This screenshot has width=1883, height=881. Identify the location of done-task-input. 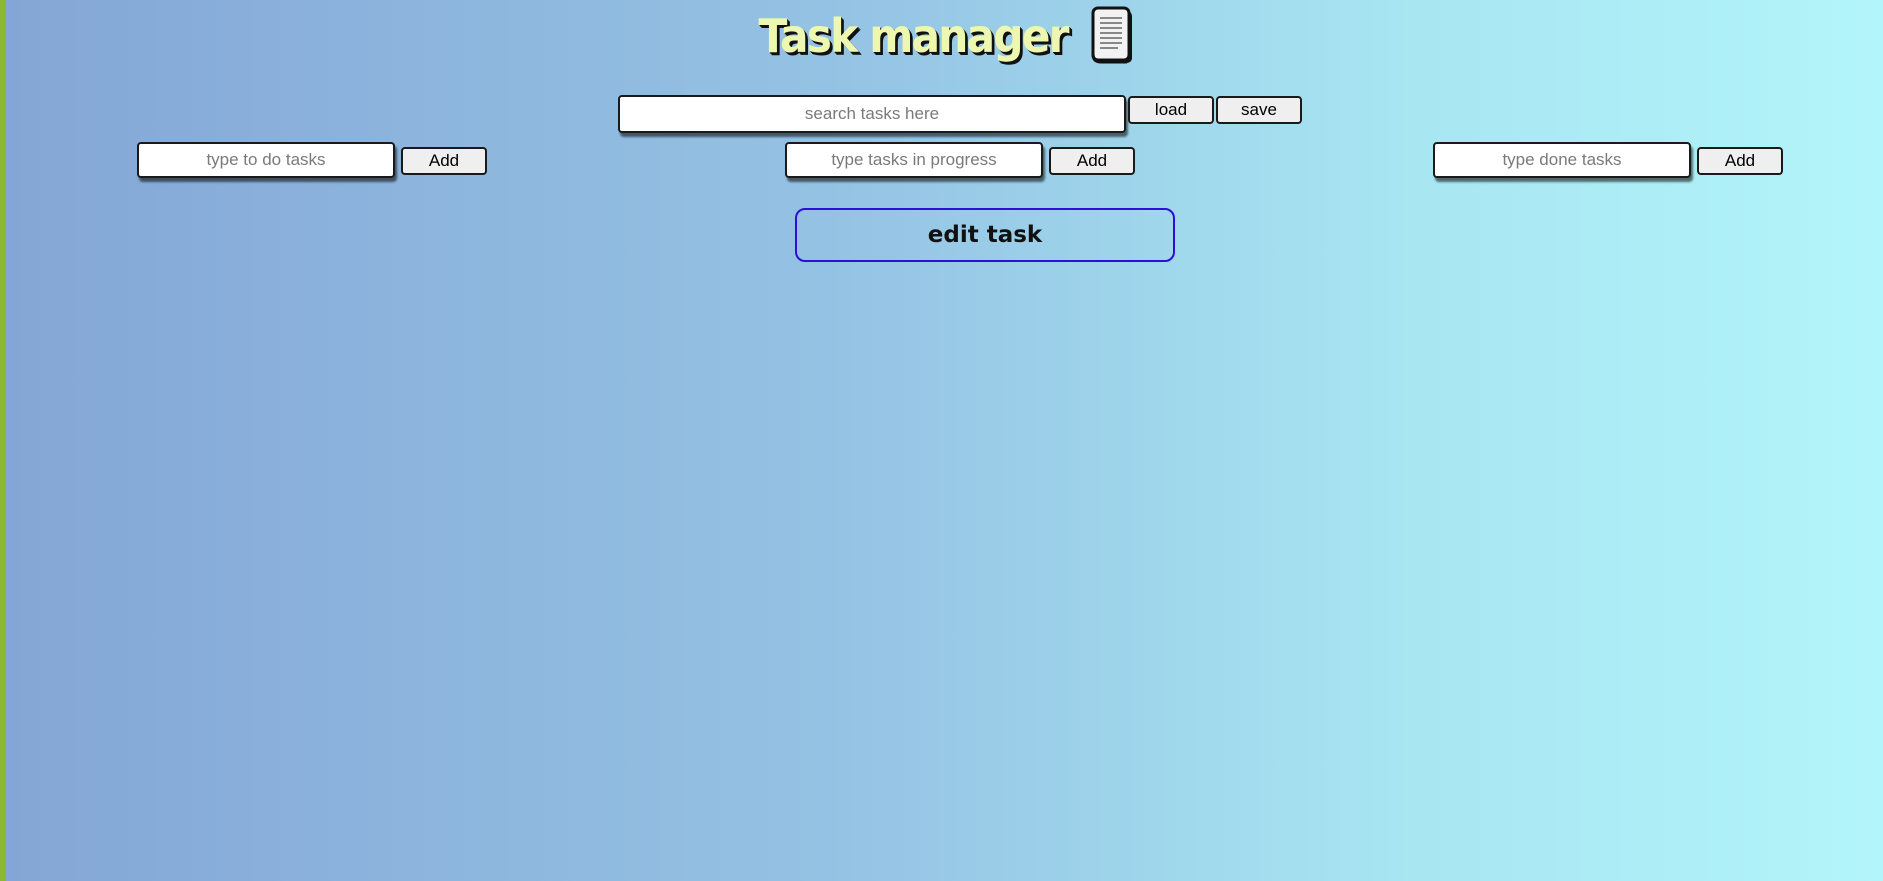
(1562, 160).